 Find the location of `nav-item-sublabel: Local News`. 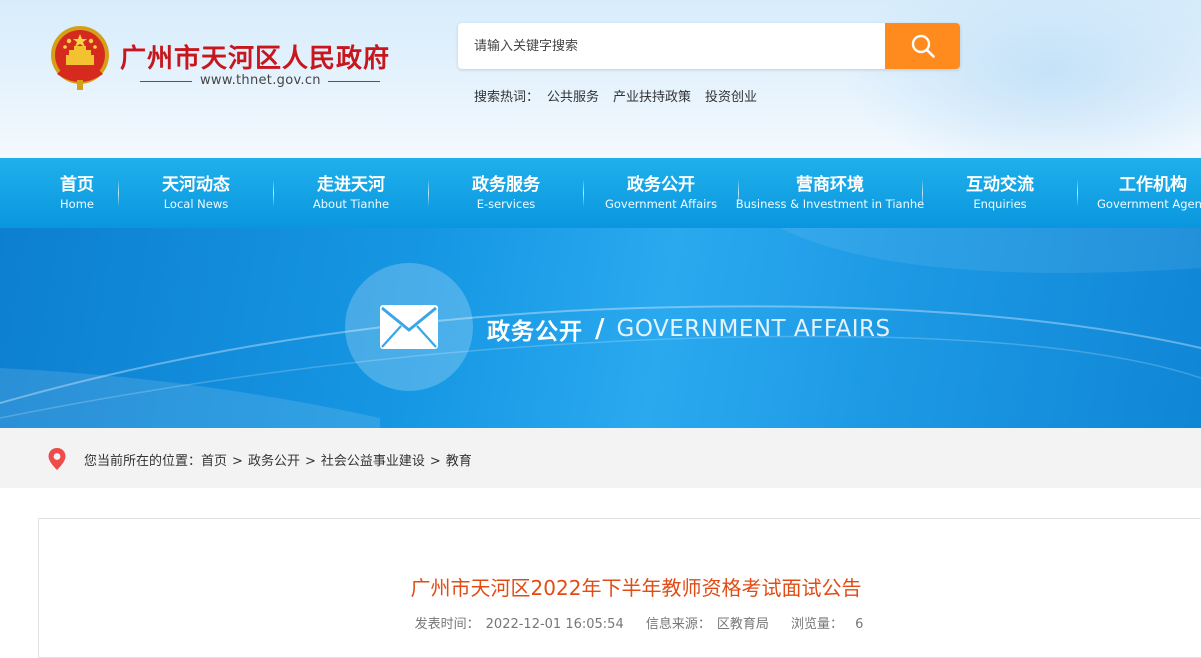

nav-item-sublabel: Local News is located at coordinates (196, 204).